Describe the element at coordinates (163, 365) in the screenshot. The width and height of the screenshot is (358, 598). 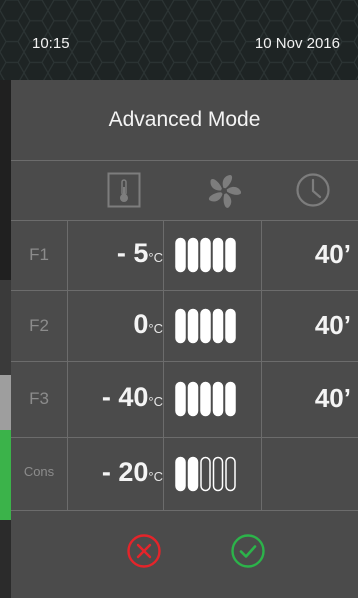
I see `column-divider` at that location.